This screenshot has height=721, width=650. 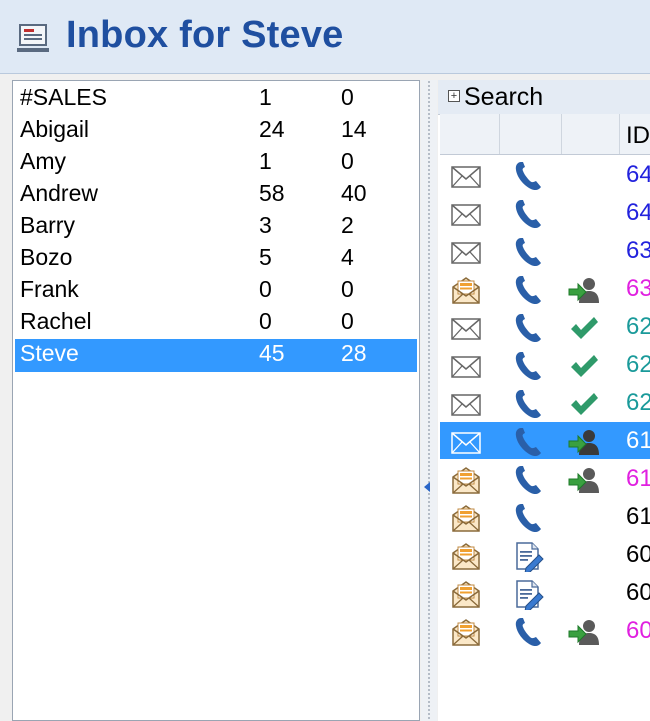 I want to click on grid-header: ID, so click(x=545, y=134).